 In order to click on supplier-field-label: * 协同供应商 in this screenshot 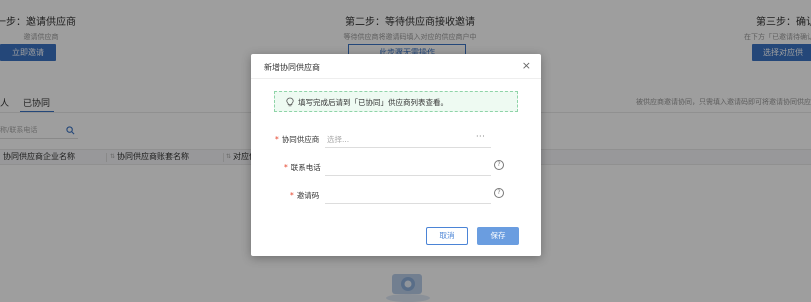, I will do `click(297, 139)`.